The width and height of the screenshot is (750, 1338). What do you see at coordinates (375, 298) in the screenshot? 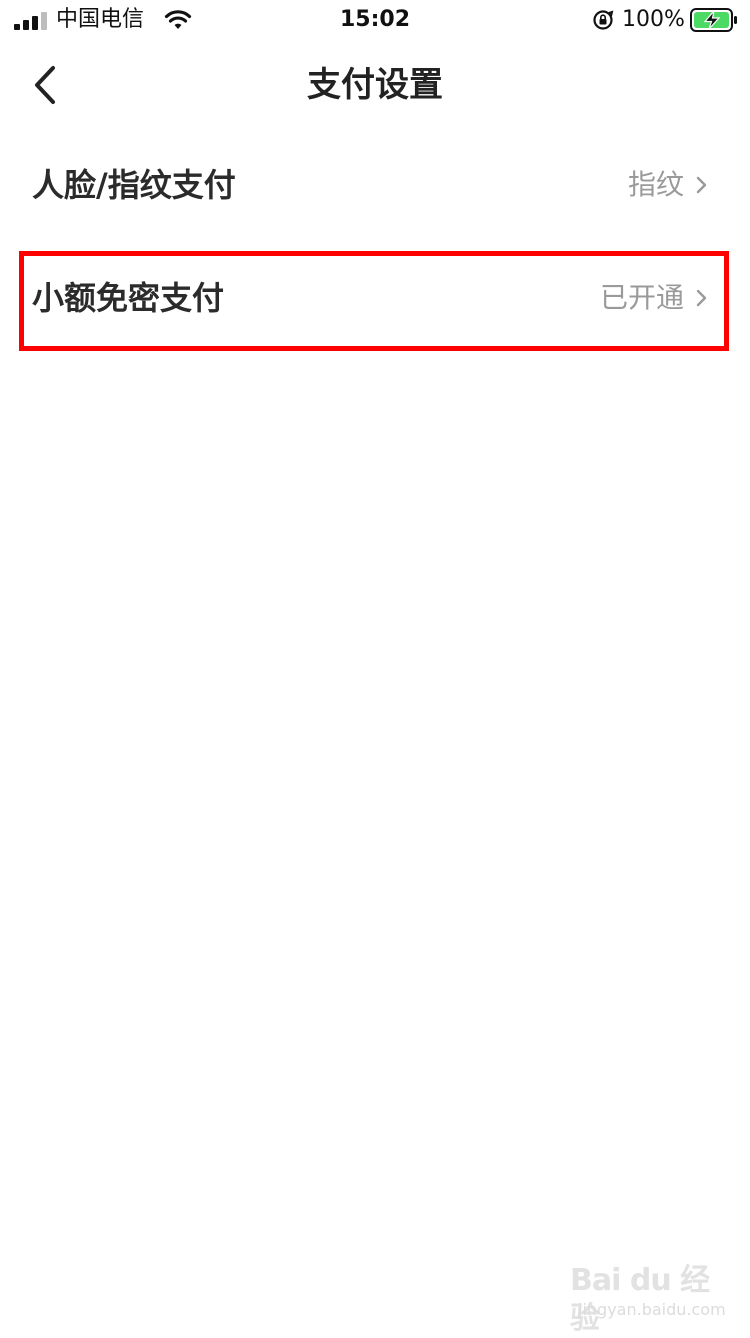
I see `small-amount-password-free-row: 小额免密支付 已开通` at bounding box center [375, 298].